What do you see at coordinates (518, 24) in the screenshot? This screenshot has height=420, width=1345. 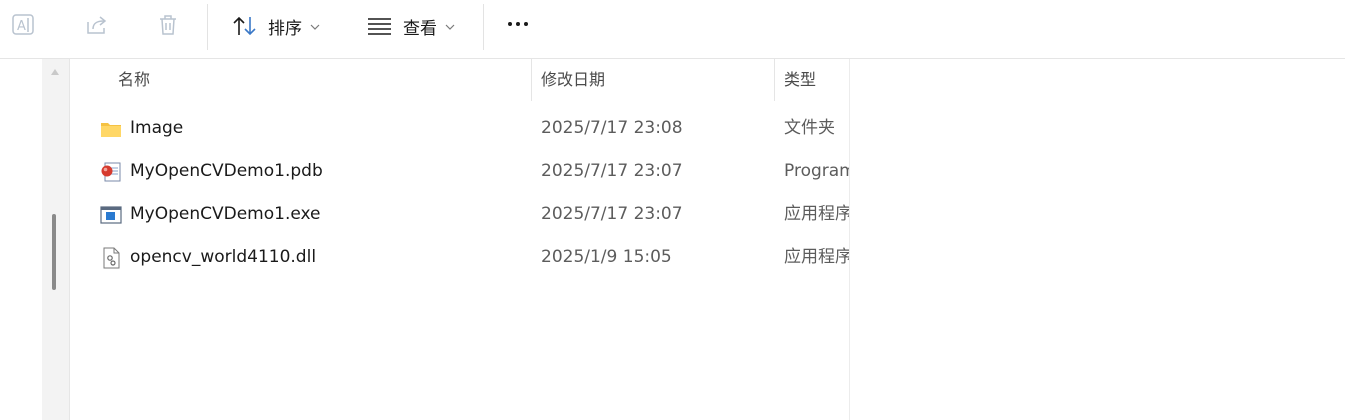 I see `more-icon` at bounding box center [518, 24].